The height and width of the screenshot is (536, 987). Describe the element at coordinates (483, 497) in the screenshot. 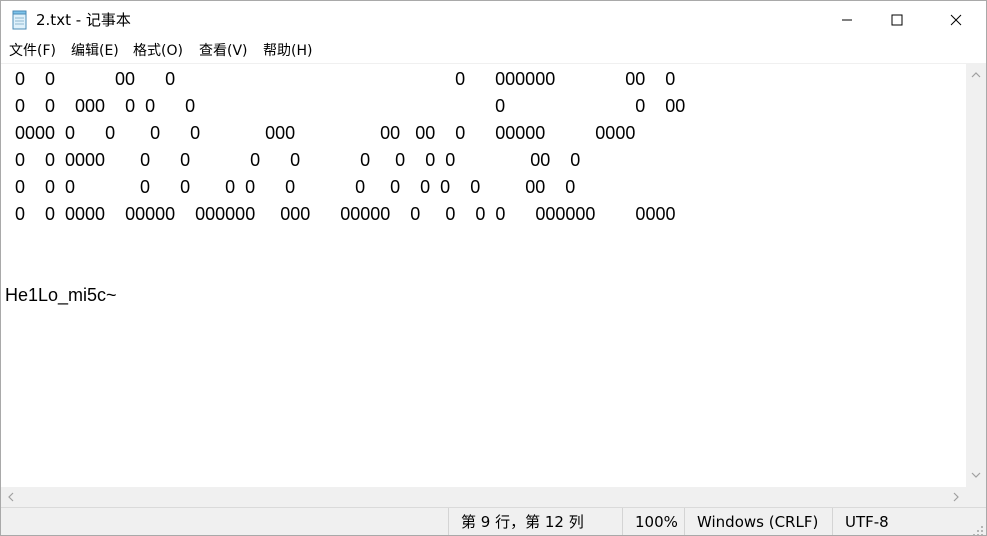

I see `horizontal-scrollbar` at that location.